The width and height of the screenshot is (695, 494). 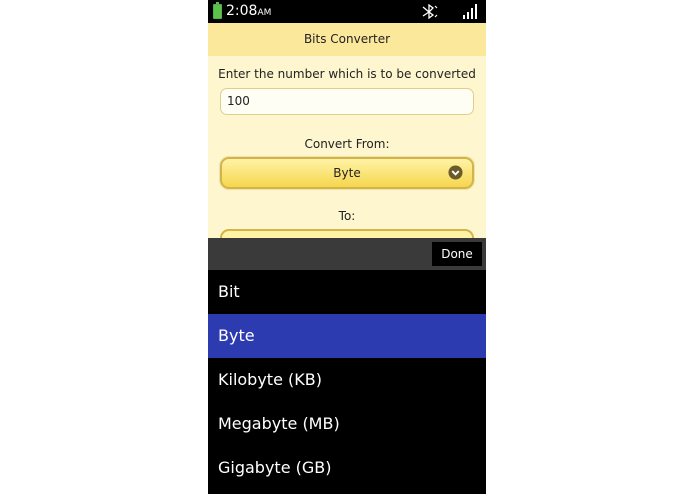 What do you see at coordinates (347, 144) in the screenshot?
I see `convert-from-label: Convert From:` at bounding box center [347, 144].